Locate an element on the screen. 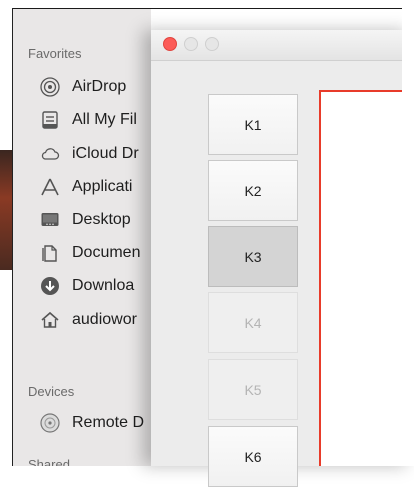 This screenshot has width=414, height=487. sidebar-item-all-my-files: All My Fil is located at coordinates (94, 120).